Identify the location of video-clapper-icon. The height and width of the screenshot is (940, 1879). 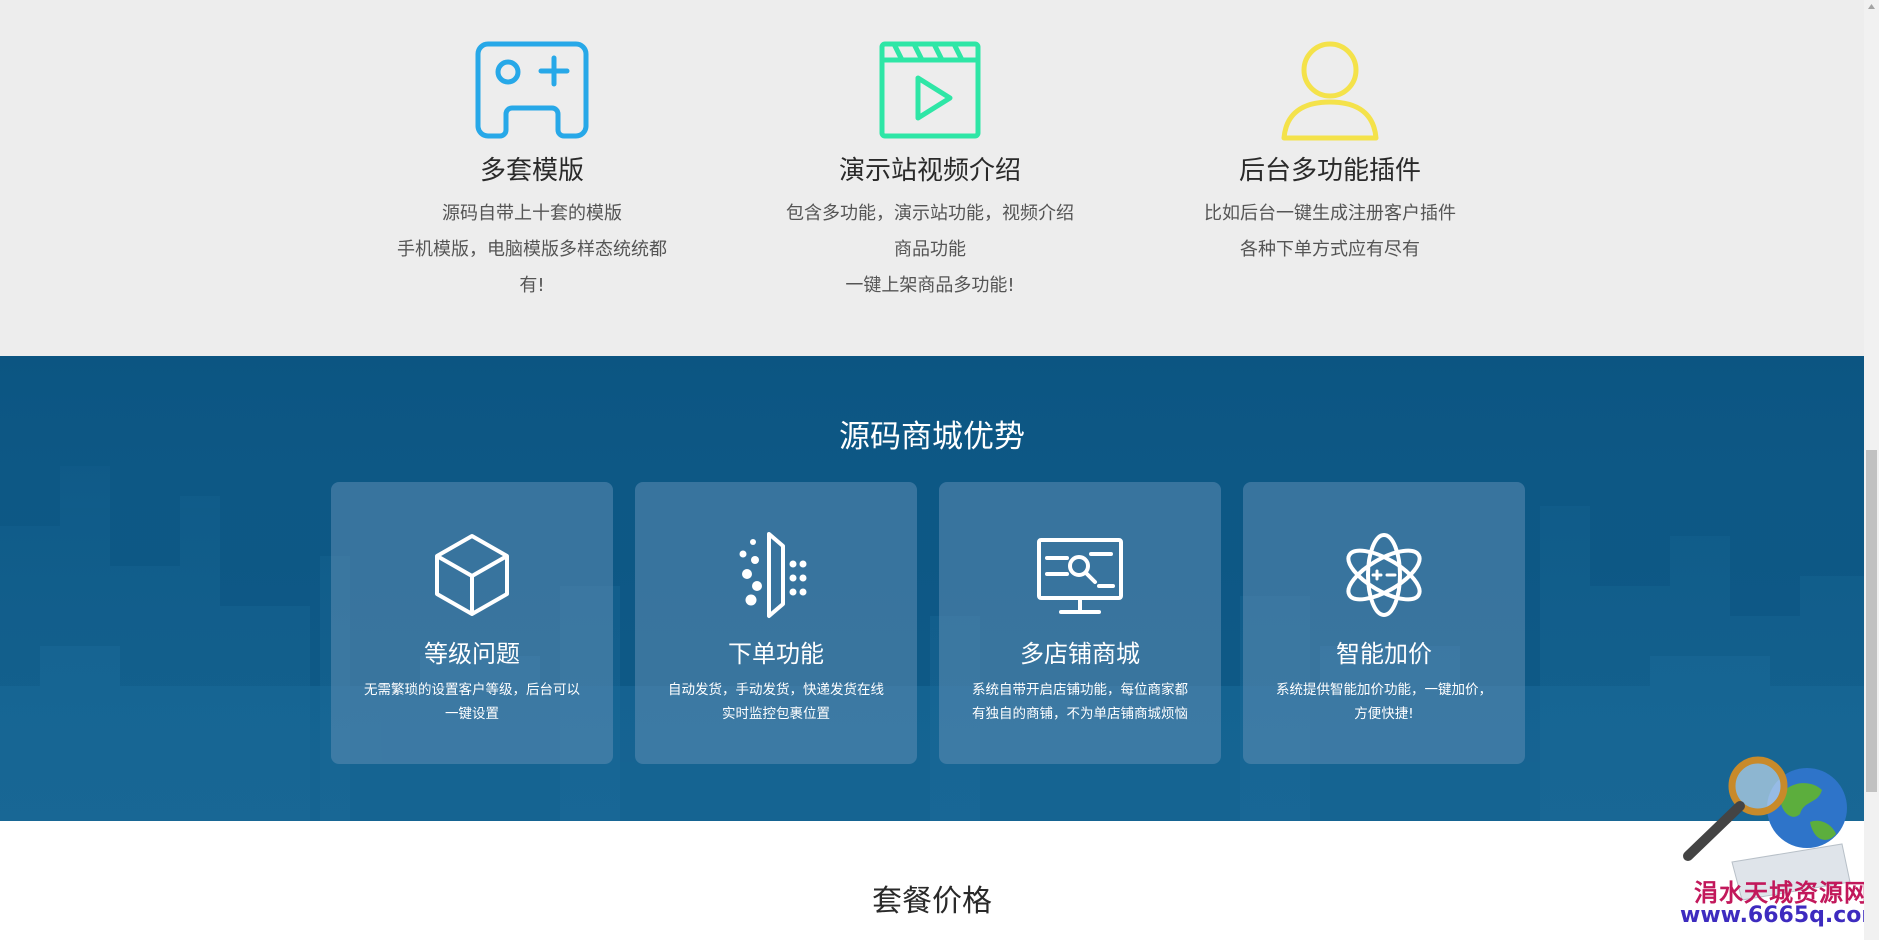
(930, 90).